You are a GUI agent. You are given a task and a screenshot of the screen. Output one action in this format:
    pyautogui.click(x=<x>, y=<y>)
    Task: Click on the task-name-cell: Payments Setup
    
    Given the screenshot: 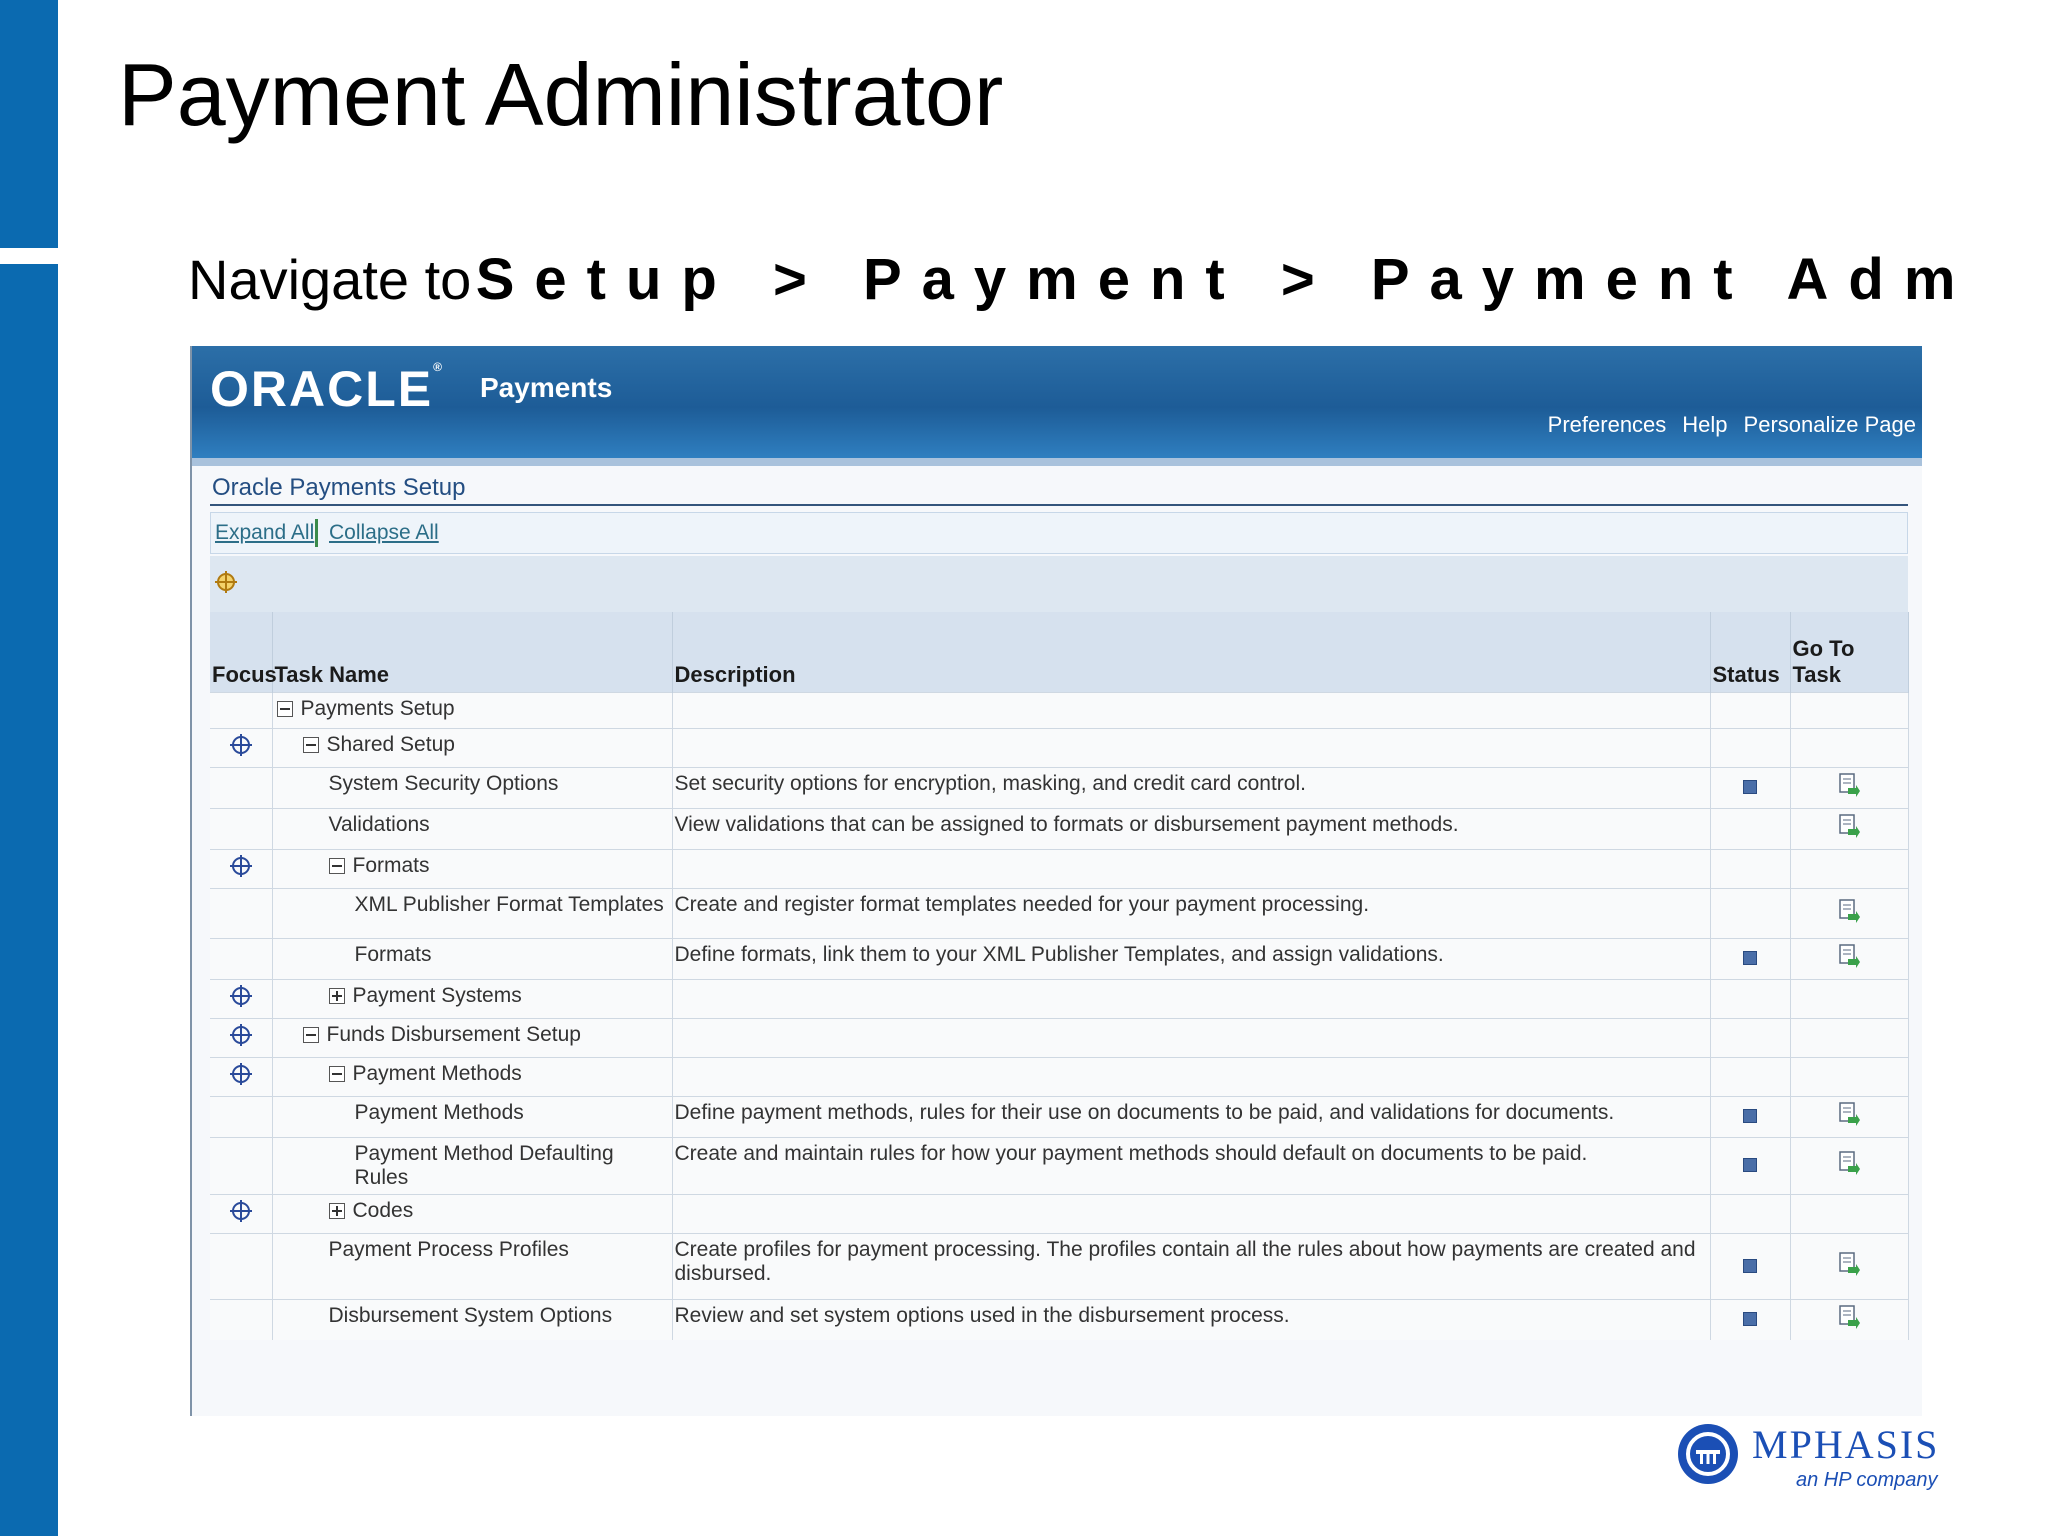 What is the action you would take?
    pyautogui.click(x=472, y=710)
    